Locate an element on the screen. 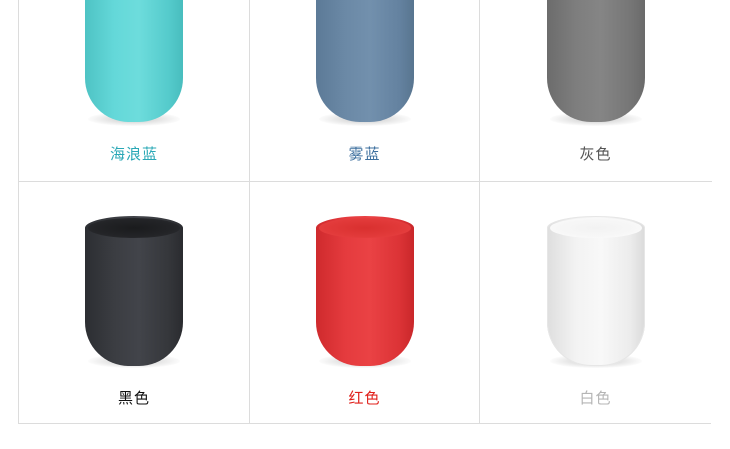 The height and width of the screenshot is (449, 730). color-label: 灰色 is located at coordinates (595, 154).